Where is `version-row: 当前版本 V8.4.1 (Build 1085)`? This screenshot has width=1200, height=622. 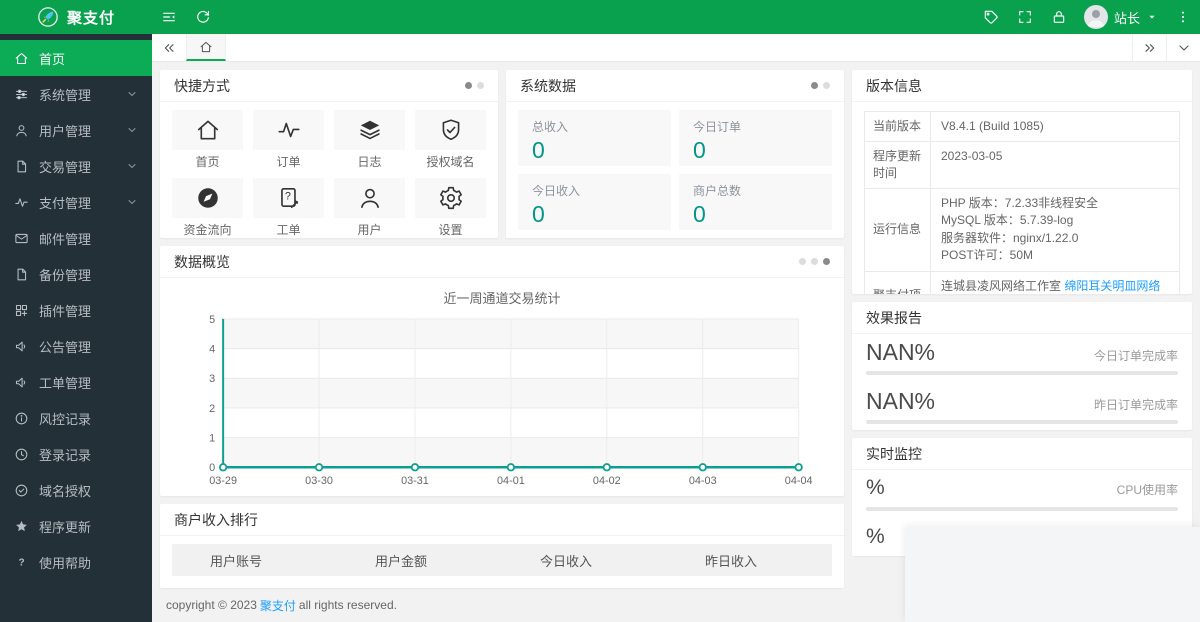 version-row: 当前版本 V8.4.1 (Build 1085) is located at coordinates (1022, 127).